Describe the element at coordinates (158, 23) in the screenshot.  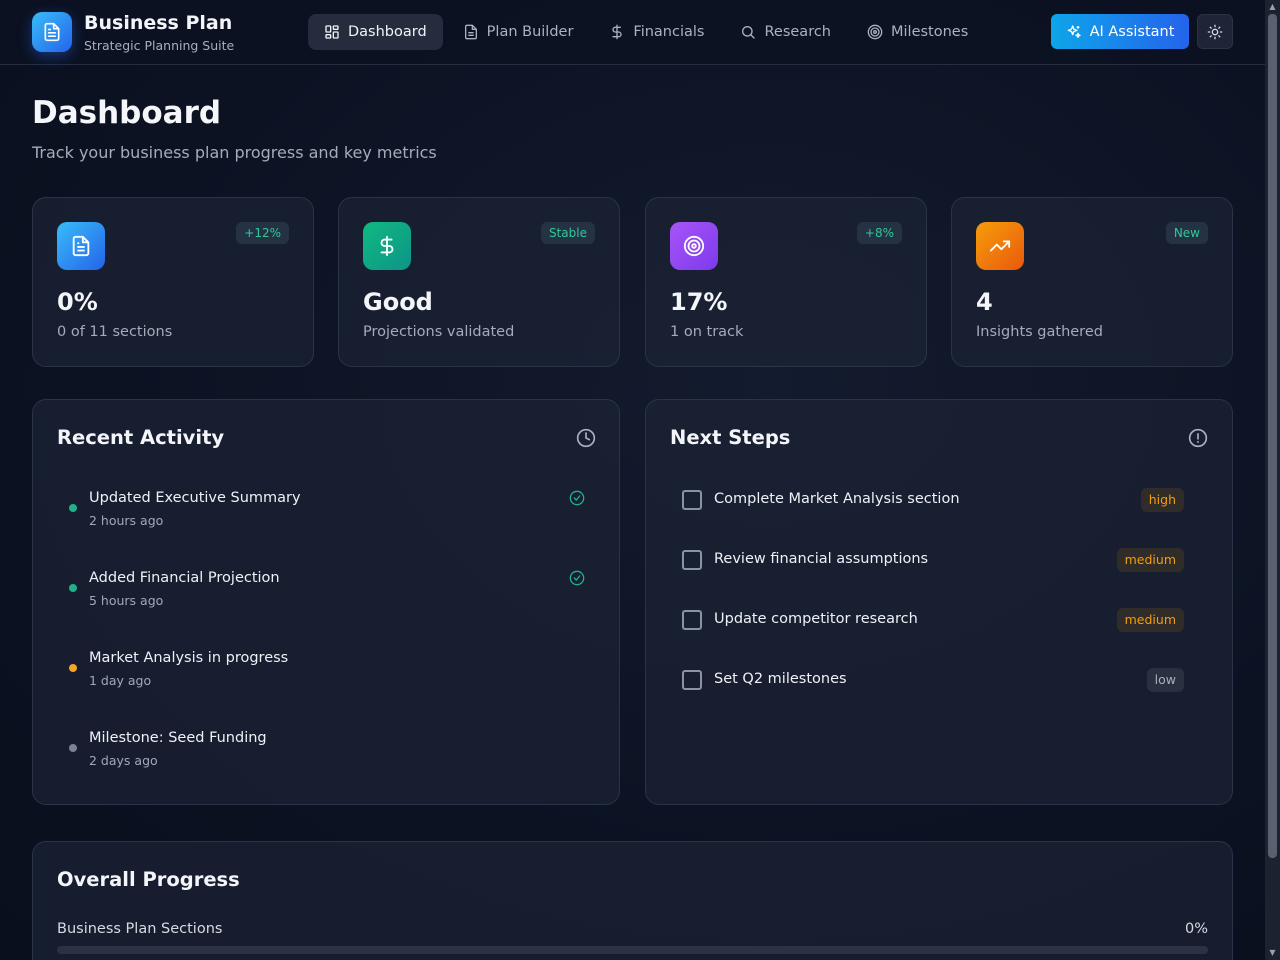
I see `brand-title: Business Plan` at that location.